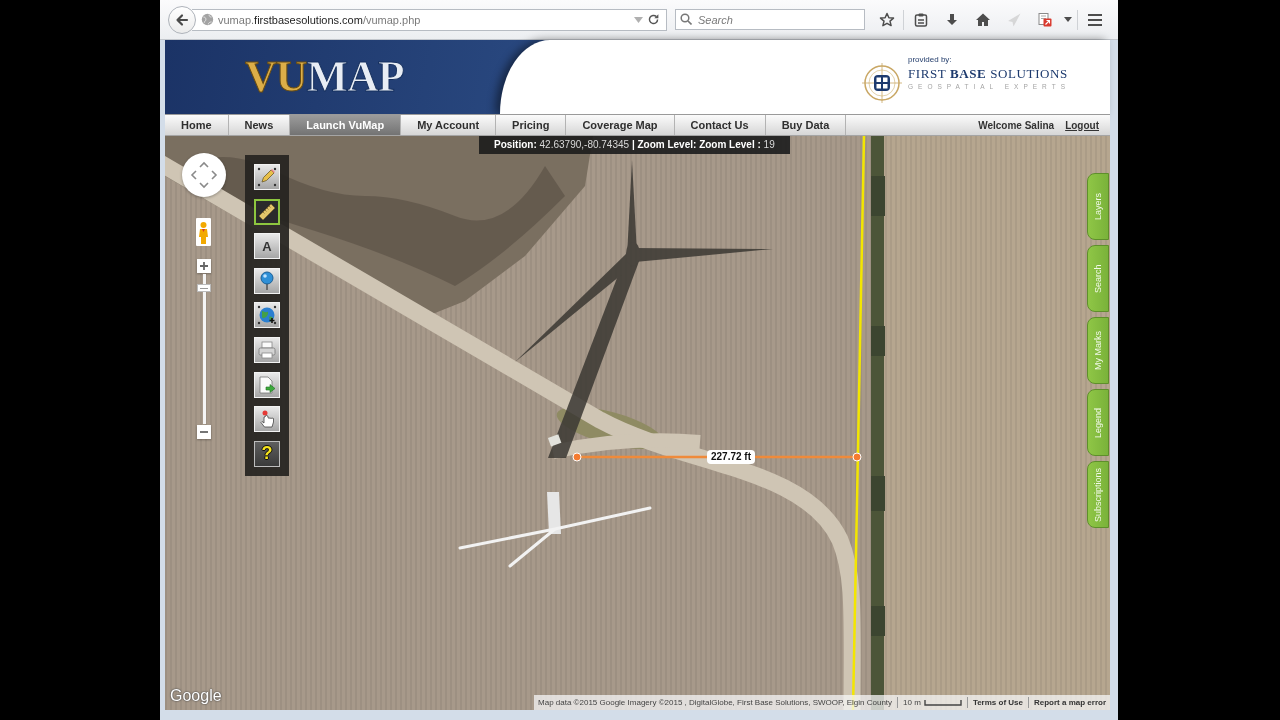 The height and width of the screenshot is (720, 1280). Describe the element at coordinates (204, 288) in the screenshot. I see `zoom-slider-thumb` at that location.